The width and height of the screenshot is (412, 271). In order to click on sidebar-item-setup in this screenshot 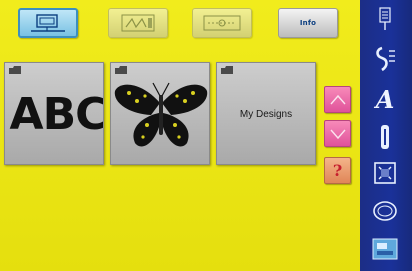, I will do `click(385, 249)`.